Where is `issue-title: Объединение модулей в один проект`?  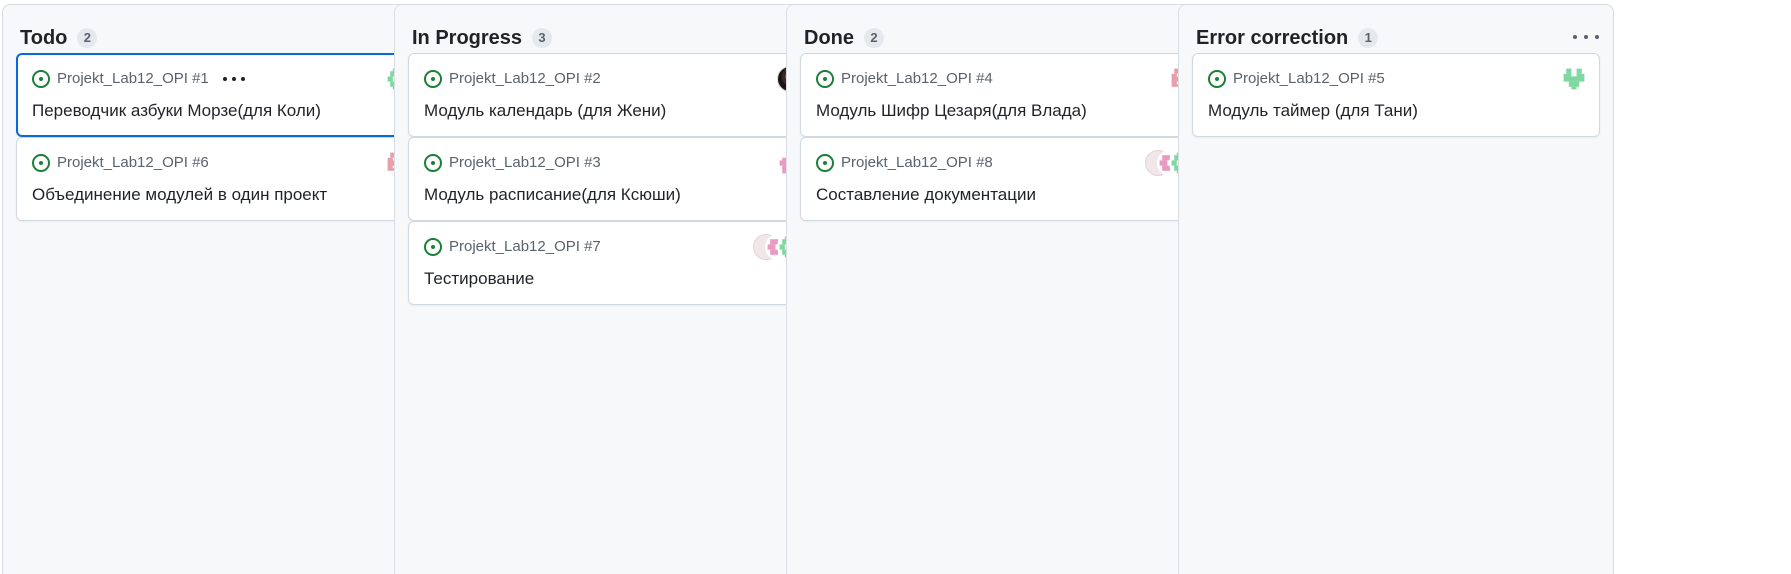
issue-title: Объединение модулей в один проект is located at coordinates (179, 195).